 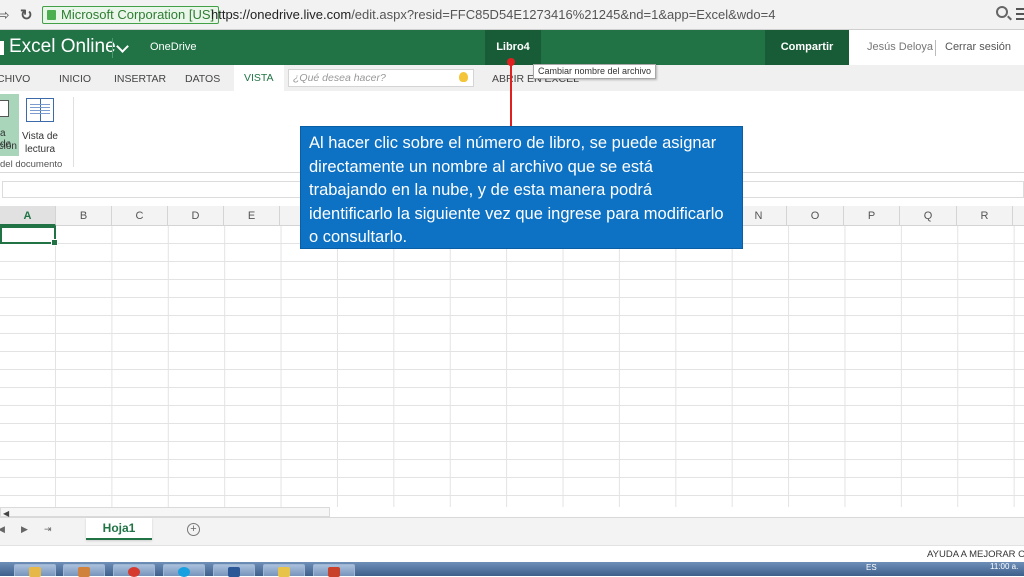 What do you see at coordinates (26, 15) in the screenshot?
I see `reload-icon: ↻` at bounding box center [26, 15].